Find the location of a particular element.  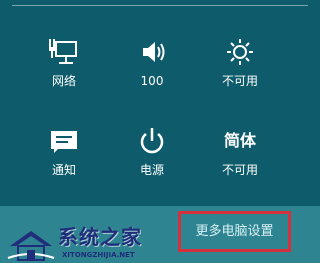

keyboard-language-icon: 简体 is located at coordinates (239, 140).